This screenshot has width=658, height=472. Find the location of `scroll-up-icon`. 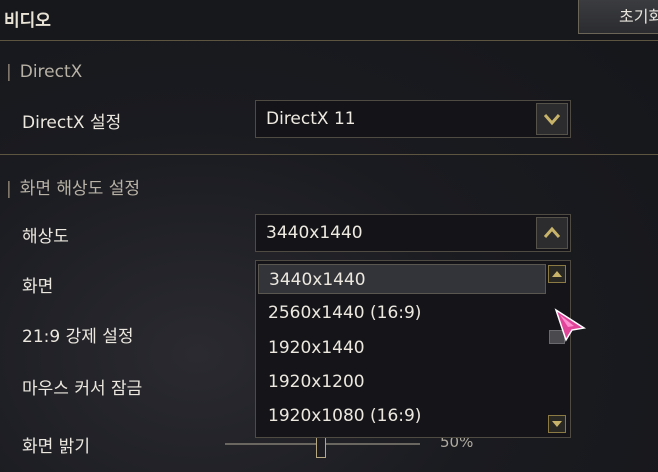

scroll-up-icon is located at coordinates (557, 274).